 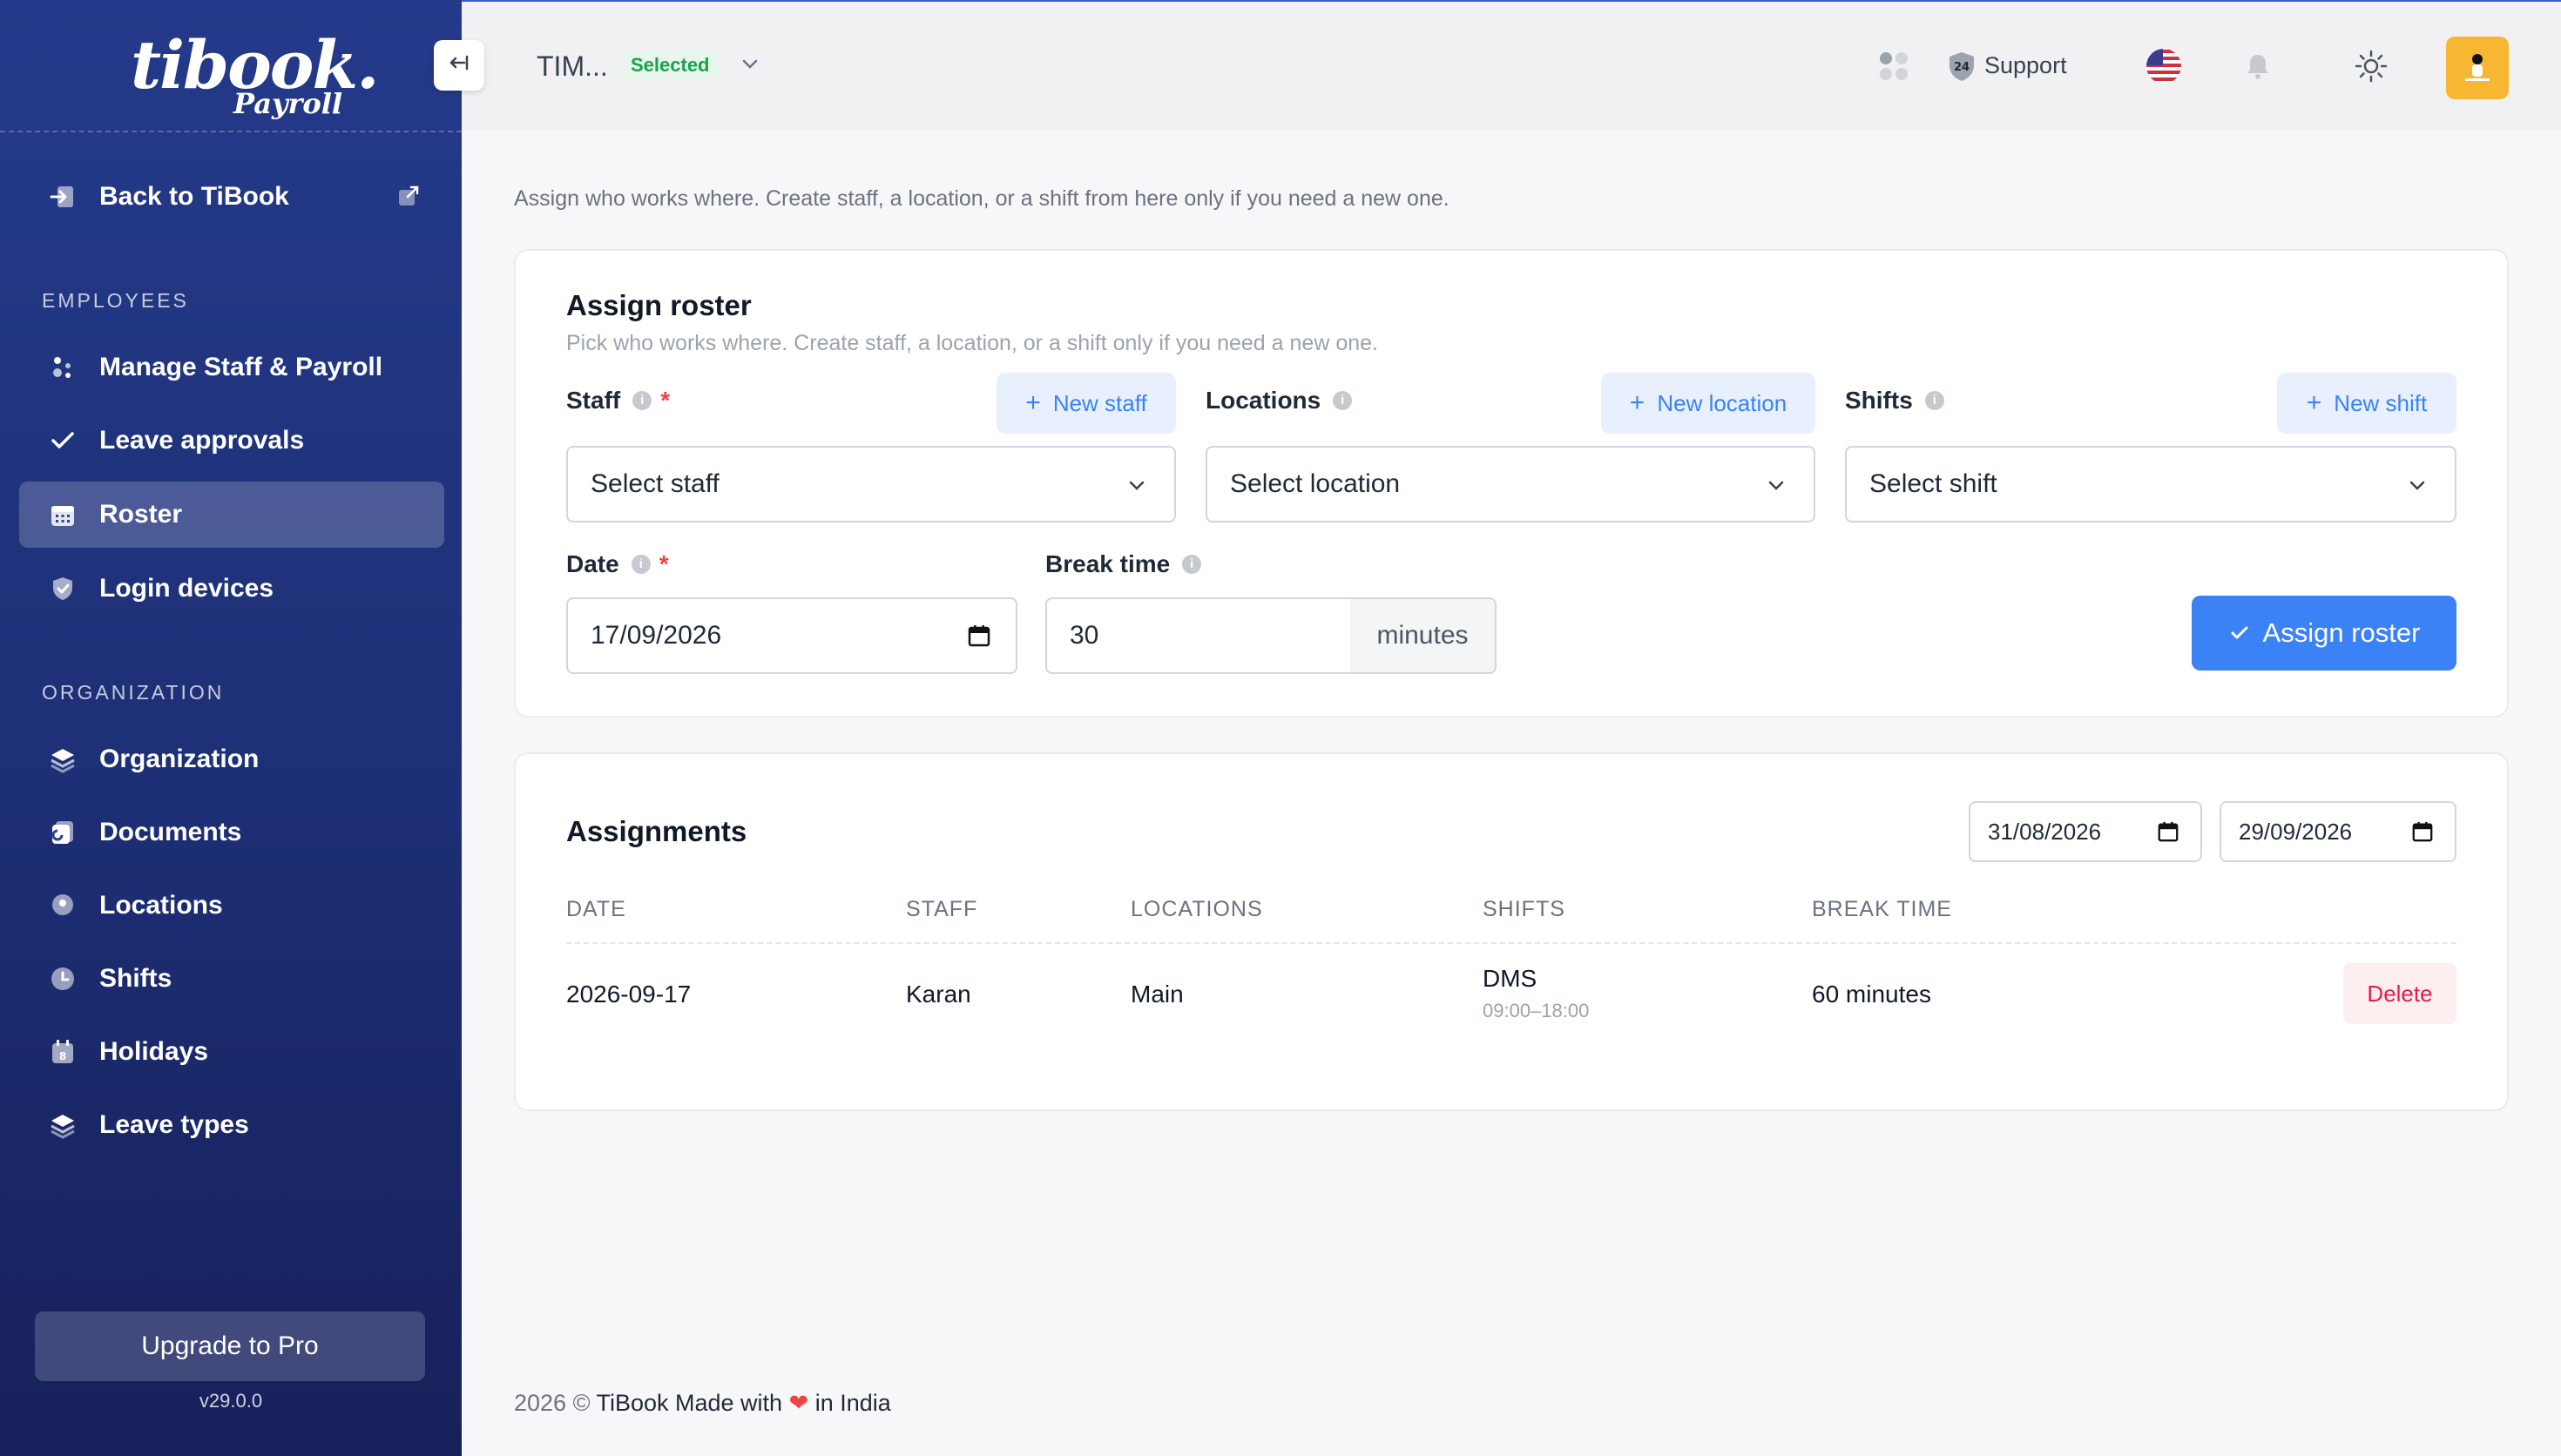 I want to click on sidebar-item-leave-approvals: Leave approvals, so click(x=232, y=441).